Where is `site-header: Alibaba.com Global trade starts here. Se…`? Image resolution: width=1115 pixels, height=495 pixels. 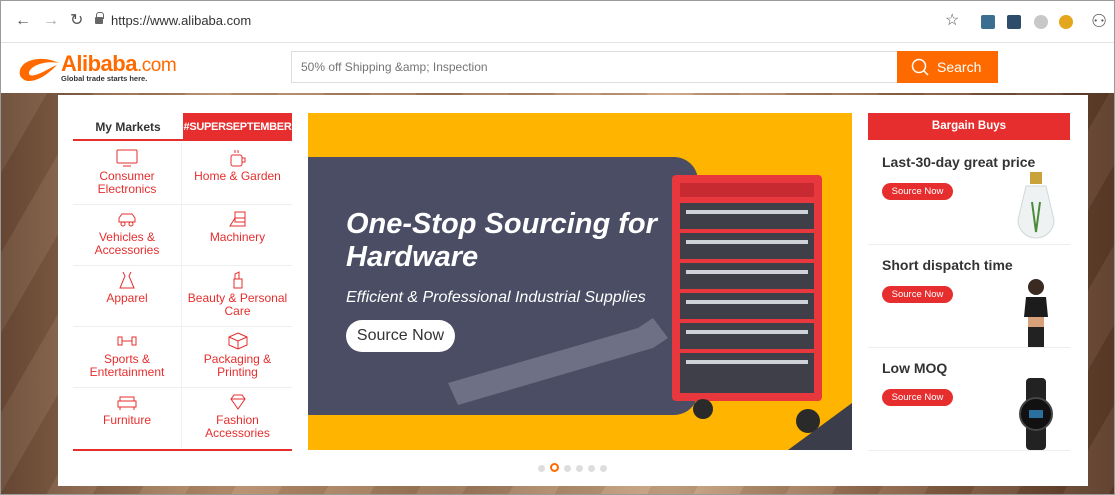 site-header: Alibaba.com Global trade starts here. Se… is located at coordinates (557, 68).